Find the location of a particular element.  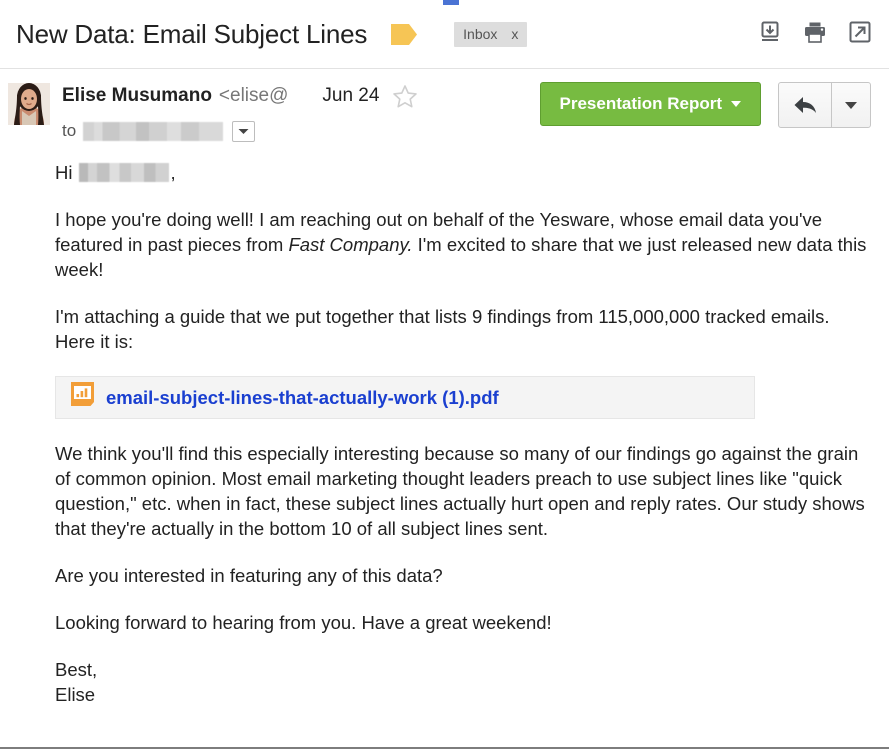

label-chip-inbox: Inbox x is located at coordinates (491, 34).